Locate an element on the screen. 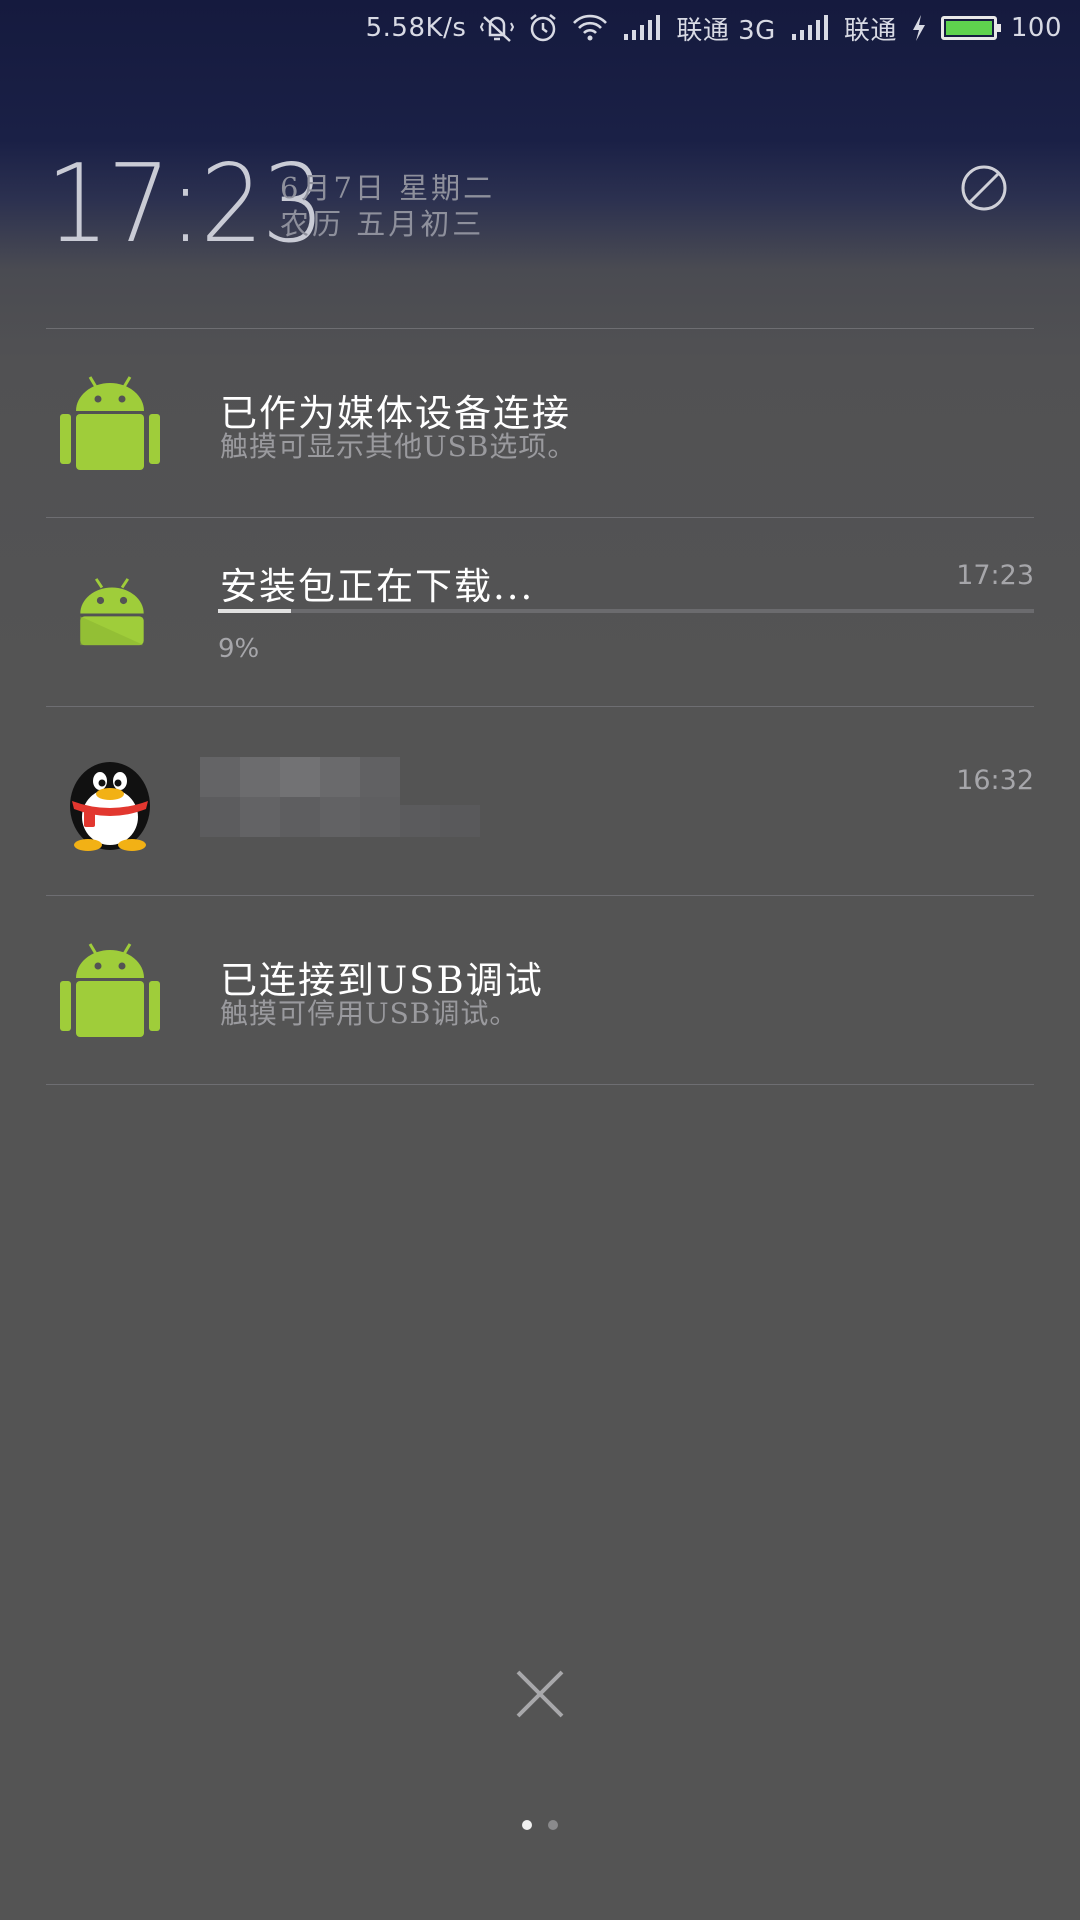 The height and width of the screenshot is (1920, 1080). blurred-message-content is located at coordinates (340, 797).